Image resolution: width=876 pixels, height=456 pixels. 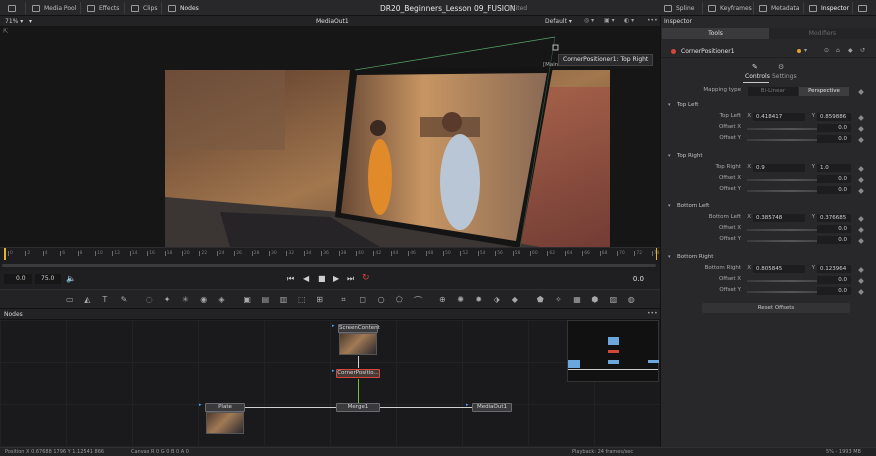 What do you see at coordinates (225, 407) in the screenshot?
I see `node-plate: Plate` at bounding box center [225, 407].